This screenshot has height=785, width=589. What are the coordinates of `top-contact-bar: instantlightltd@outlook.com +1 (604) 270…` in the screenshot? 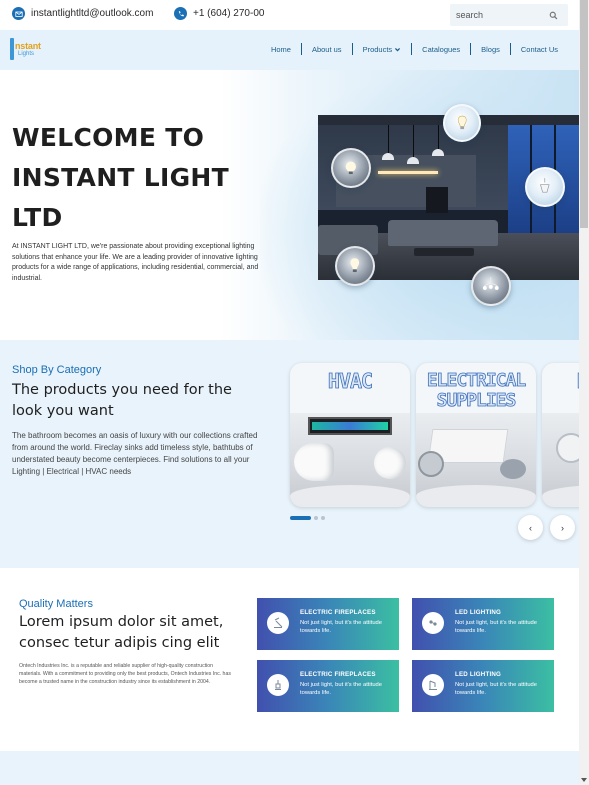 It's located at (289, 15).